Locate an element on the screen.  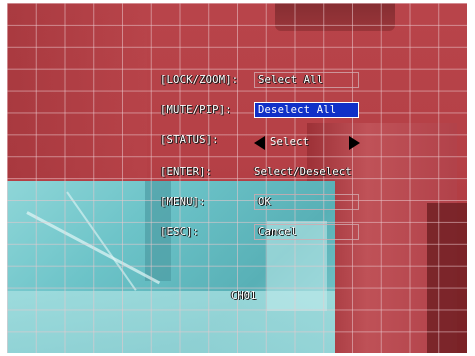
status-selector-value: Select is located at coordinates (290, 142).